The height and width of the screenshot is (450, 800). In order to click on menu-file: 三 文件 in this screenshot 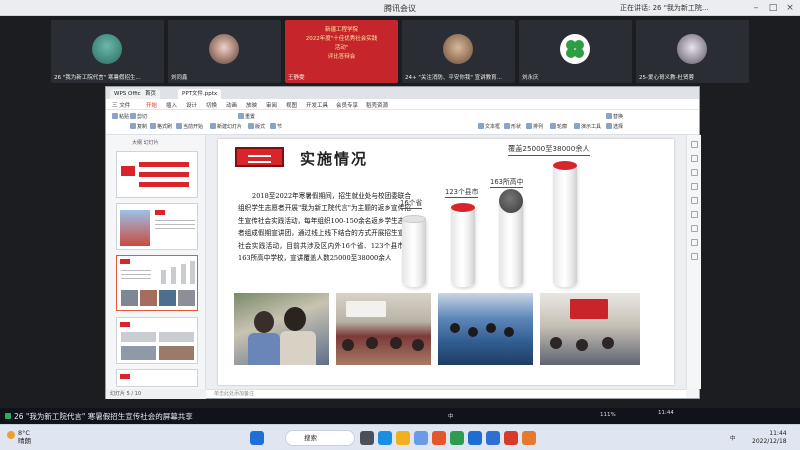, I will do `click(121, 105)`.